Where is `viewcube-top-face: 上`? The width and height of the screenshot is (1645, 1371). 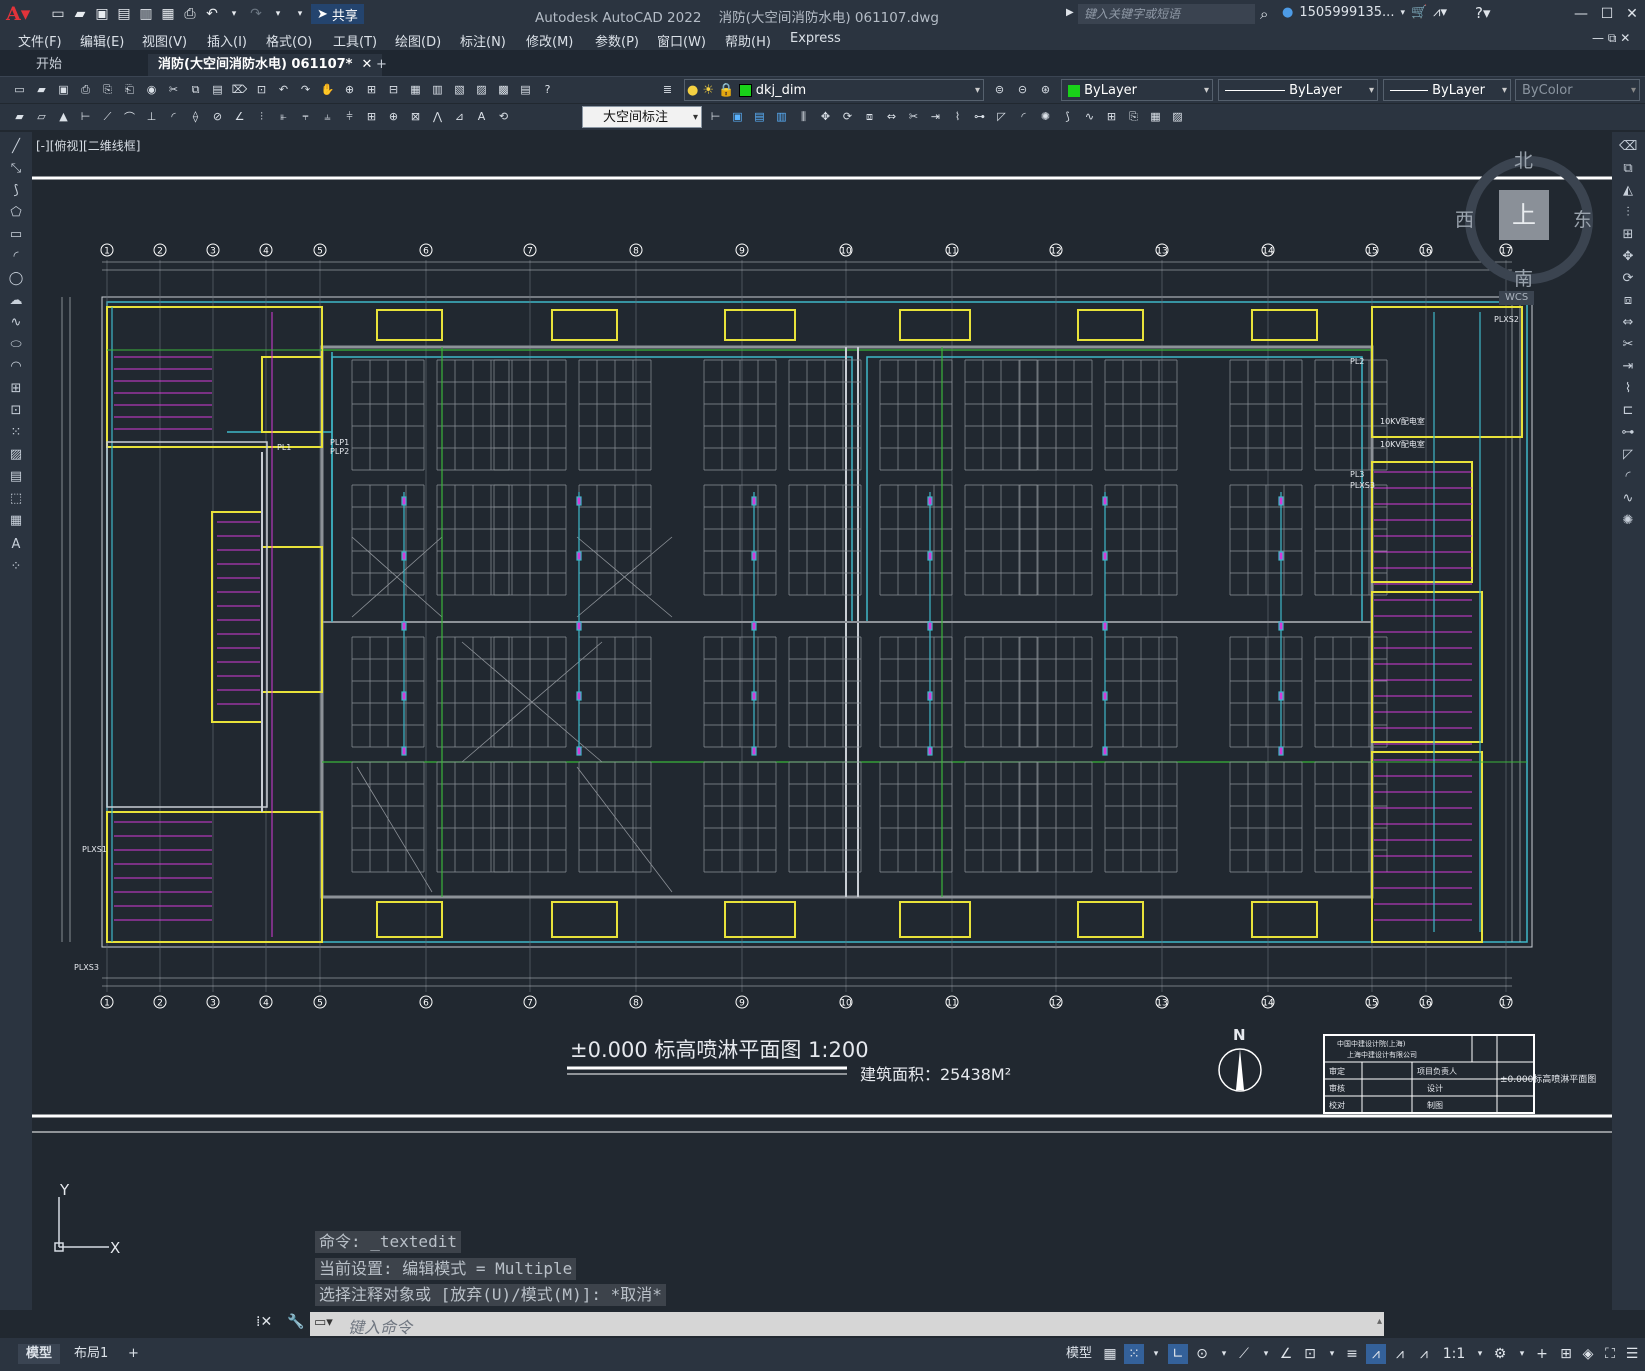
viewcube-top-face: 上 is located at coordinates (1524, 215).